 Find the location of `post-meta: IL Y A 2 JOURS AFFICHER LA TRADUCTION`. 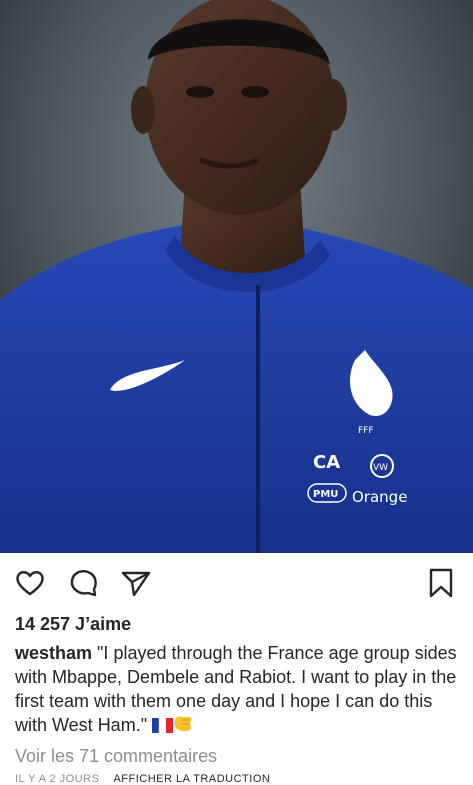

post-meta: IL Y A 2 JOURS AFFICHER LA TRADUCTION is located at coordinates (142, 779).